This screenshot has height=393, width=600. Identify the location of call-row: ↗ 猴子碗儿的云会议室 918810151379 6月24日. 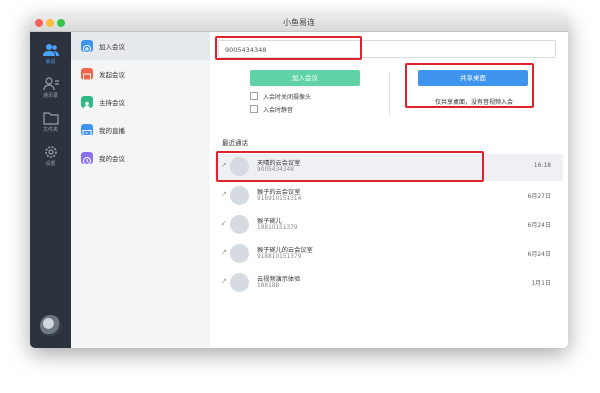
(389, 254).